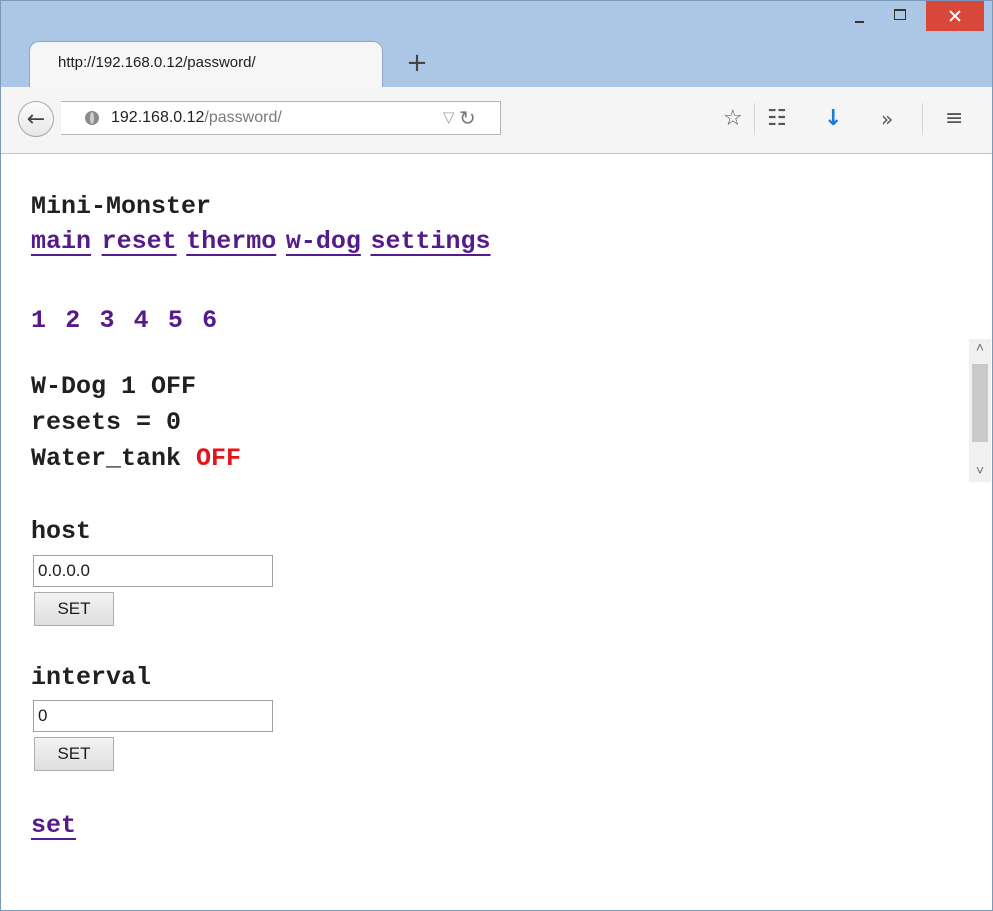 This screenshot has height=911, width=993. I want to click on overflow-icon: », so click(887, 119).